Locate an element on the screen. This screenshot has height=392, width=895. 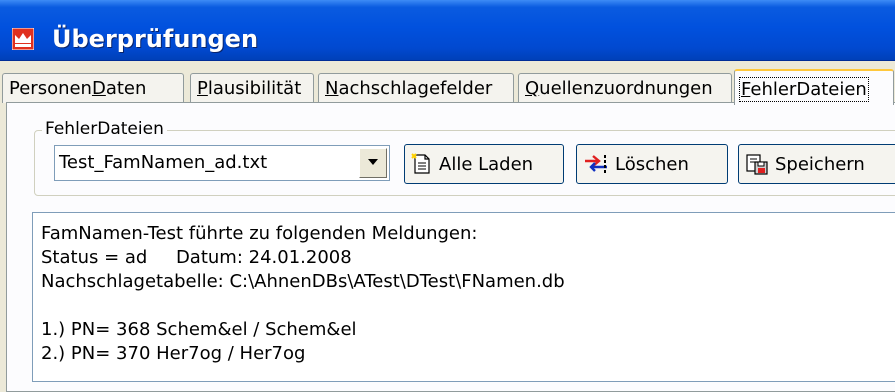
tab-label-wrap: FehlerDateien is located at coordinates (804, 89).